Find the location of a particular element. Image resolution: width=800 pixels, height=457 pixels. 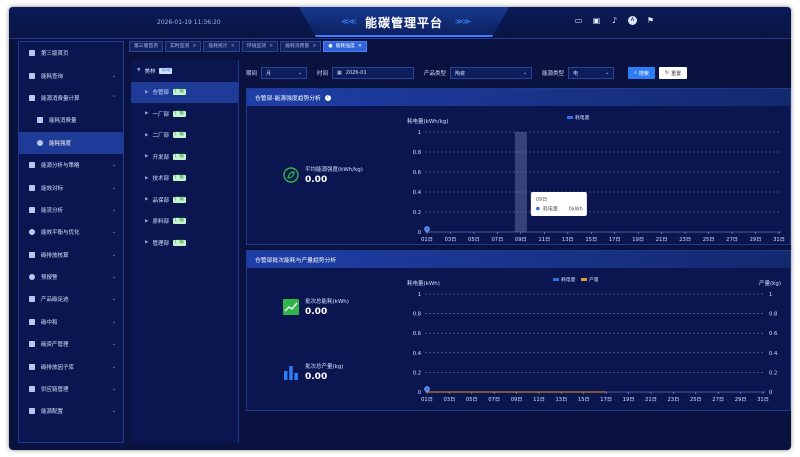

config-icon is located at coordinates (32, 411).